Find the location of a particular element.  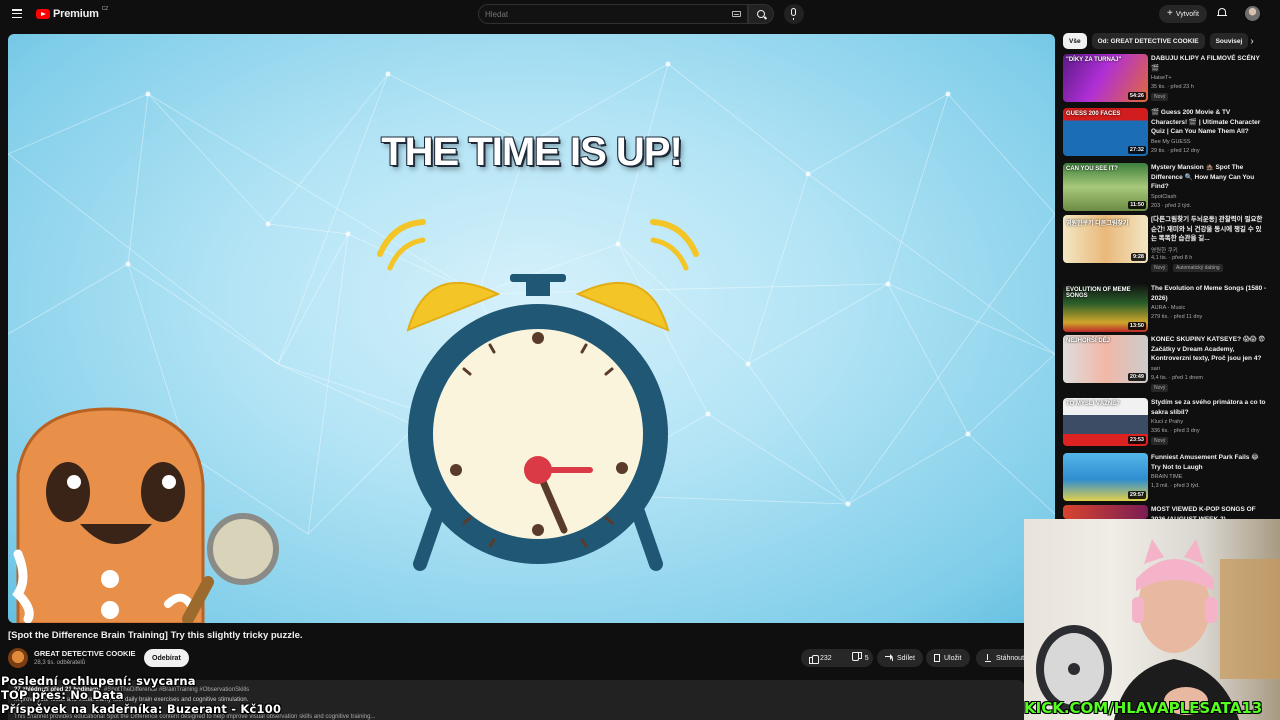

recommendation-channel: Bee My GUESS is located at coordinates (1170, 142).